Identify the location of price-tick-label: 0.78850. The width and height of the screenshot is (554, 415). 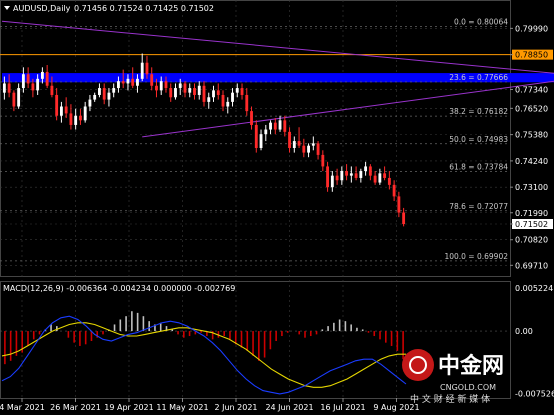
(531, 55).